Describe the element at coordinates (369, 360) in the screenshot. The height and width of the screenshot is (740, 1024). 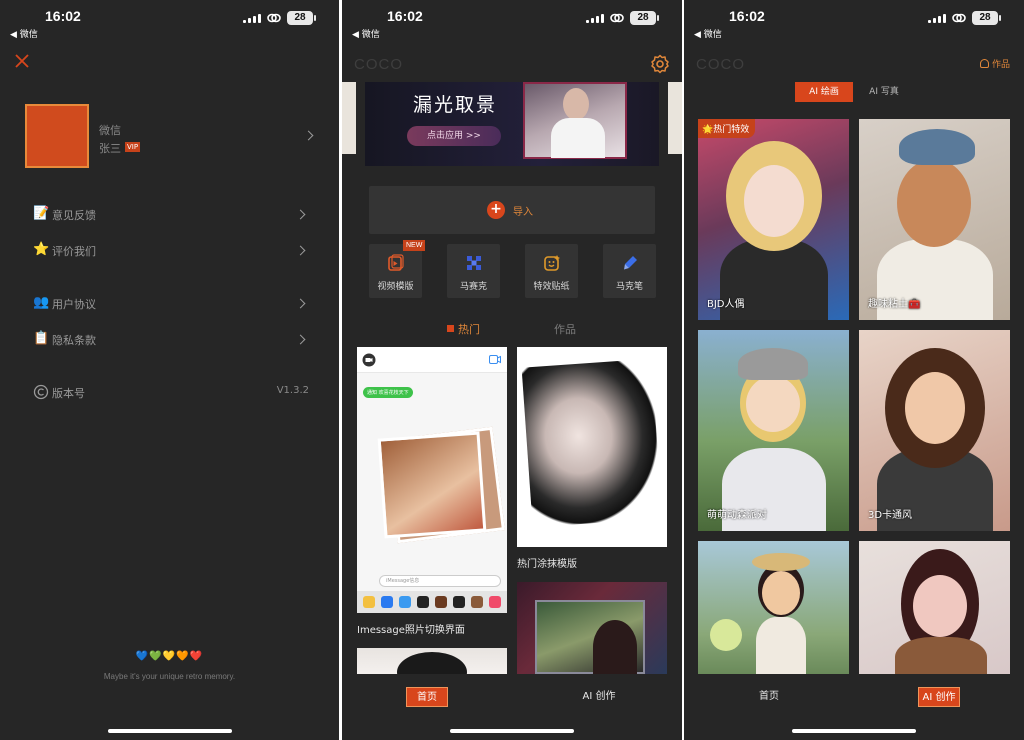
I see `camera-icon` at that location.